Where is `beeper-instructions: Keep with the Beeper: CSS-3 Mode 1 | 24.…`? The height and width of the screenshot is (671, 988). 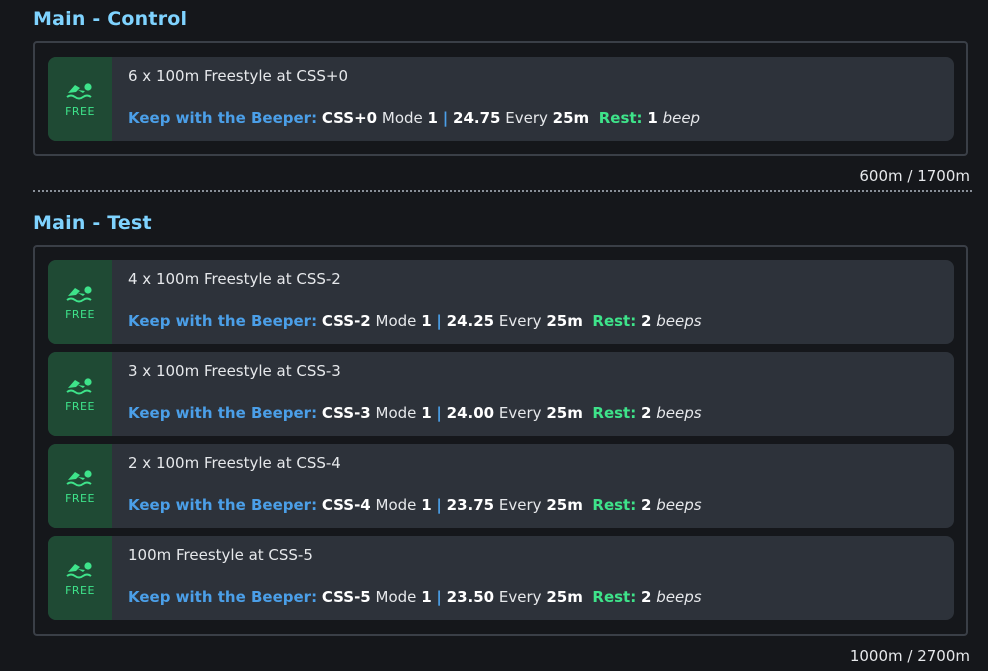 beeper-instructions: Keep with the Beeper: CSS-3 Mode 1 | 24.… is located at coordinates (415, 413).